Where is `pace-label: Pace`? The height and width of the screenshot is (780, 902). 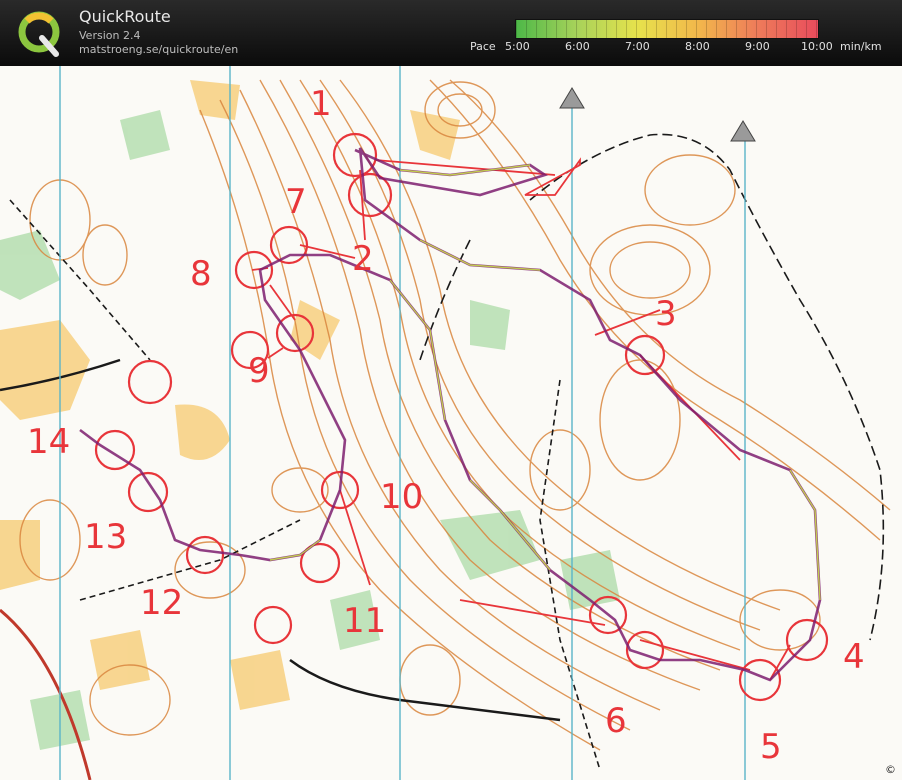 pace-label: Pace is located at coordinates (483, 46).